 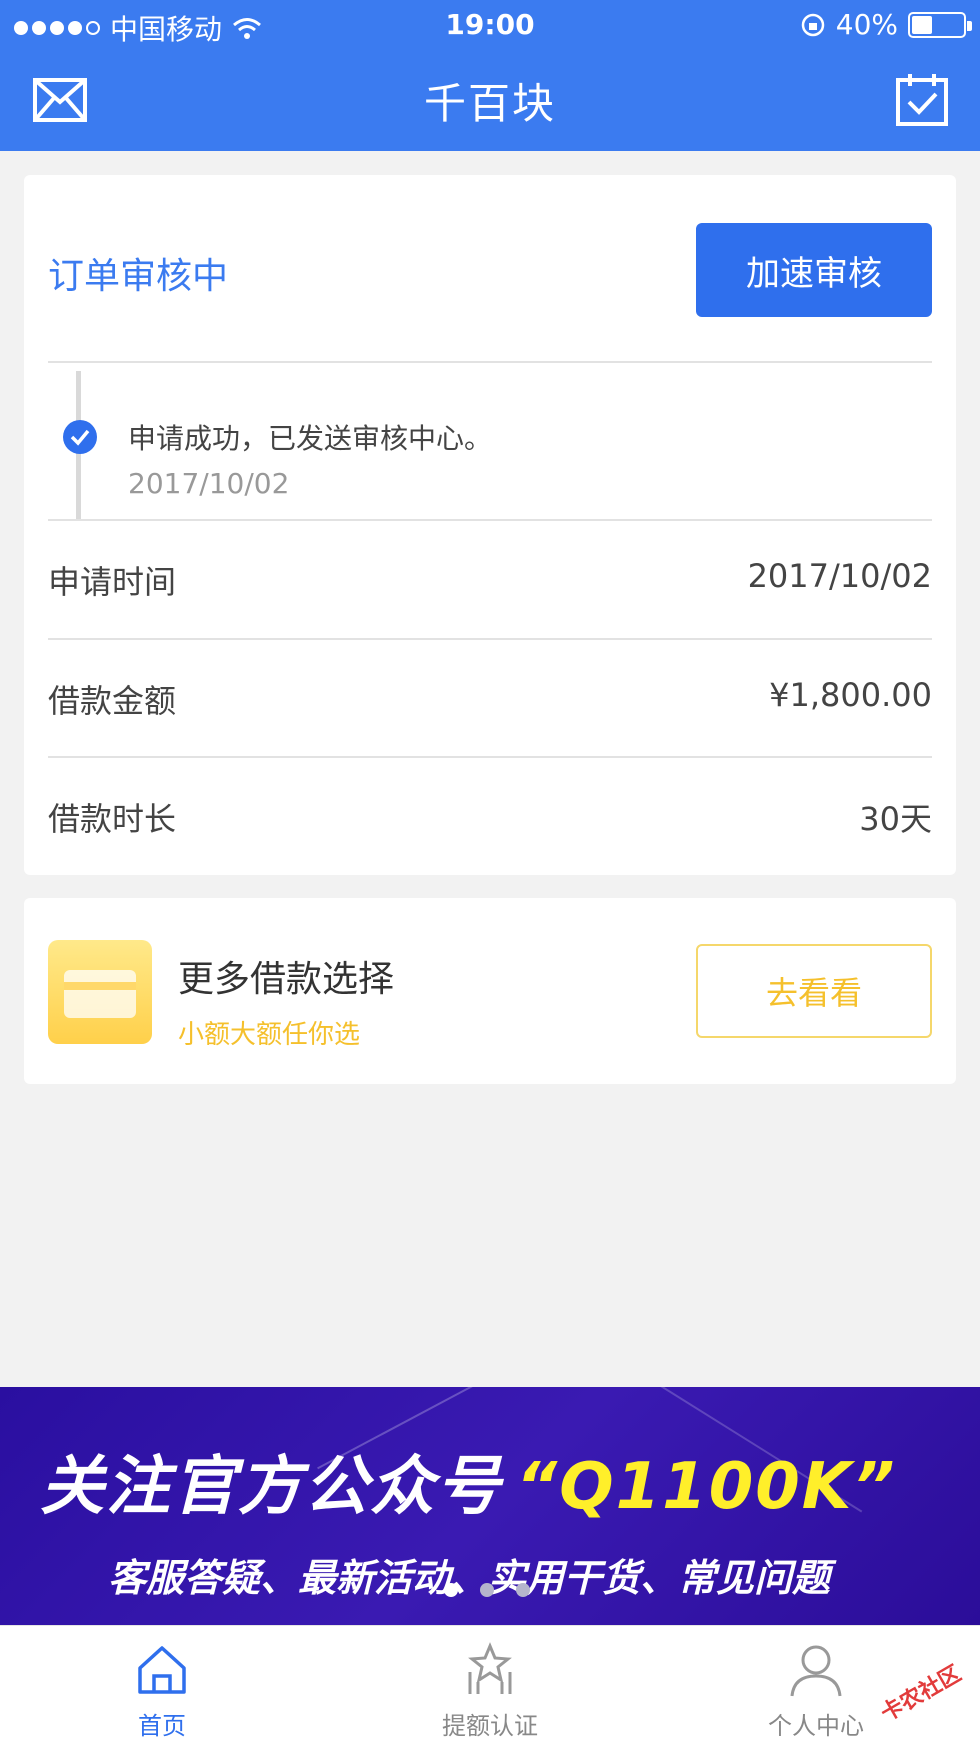 What do you see at coordinates (112, 819) in the screenshot?
I see `loan-duration-label: 借款时长` at bounding box center [112, 819].